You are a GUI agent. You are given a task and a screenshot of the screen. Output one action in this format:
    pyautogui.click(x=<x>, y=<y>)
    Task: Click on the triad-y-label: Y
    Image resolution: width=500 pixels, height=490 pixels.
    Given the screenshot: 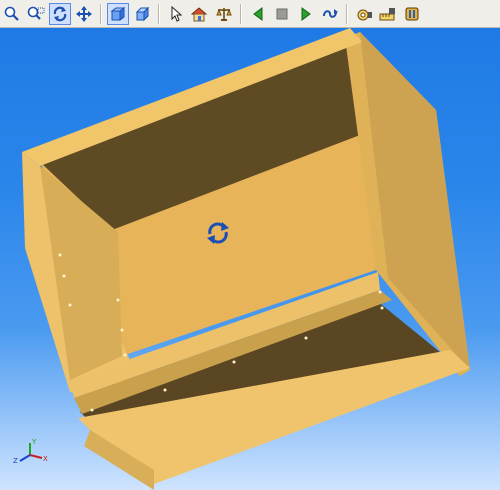 What is the action you would take?
    pyautogui.click(x=34, y=442)
    